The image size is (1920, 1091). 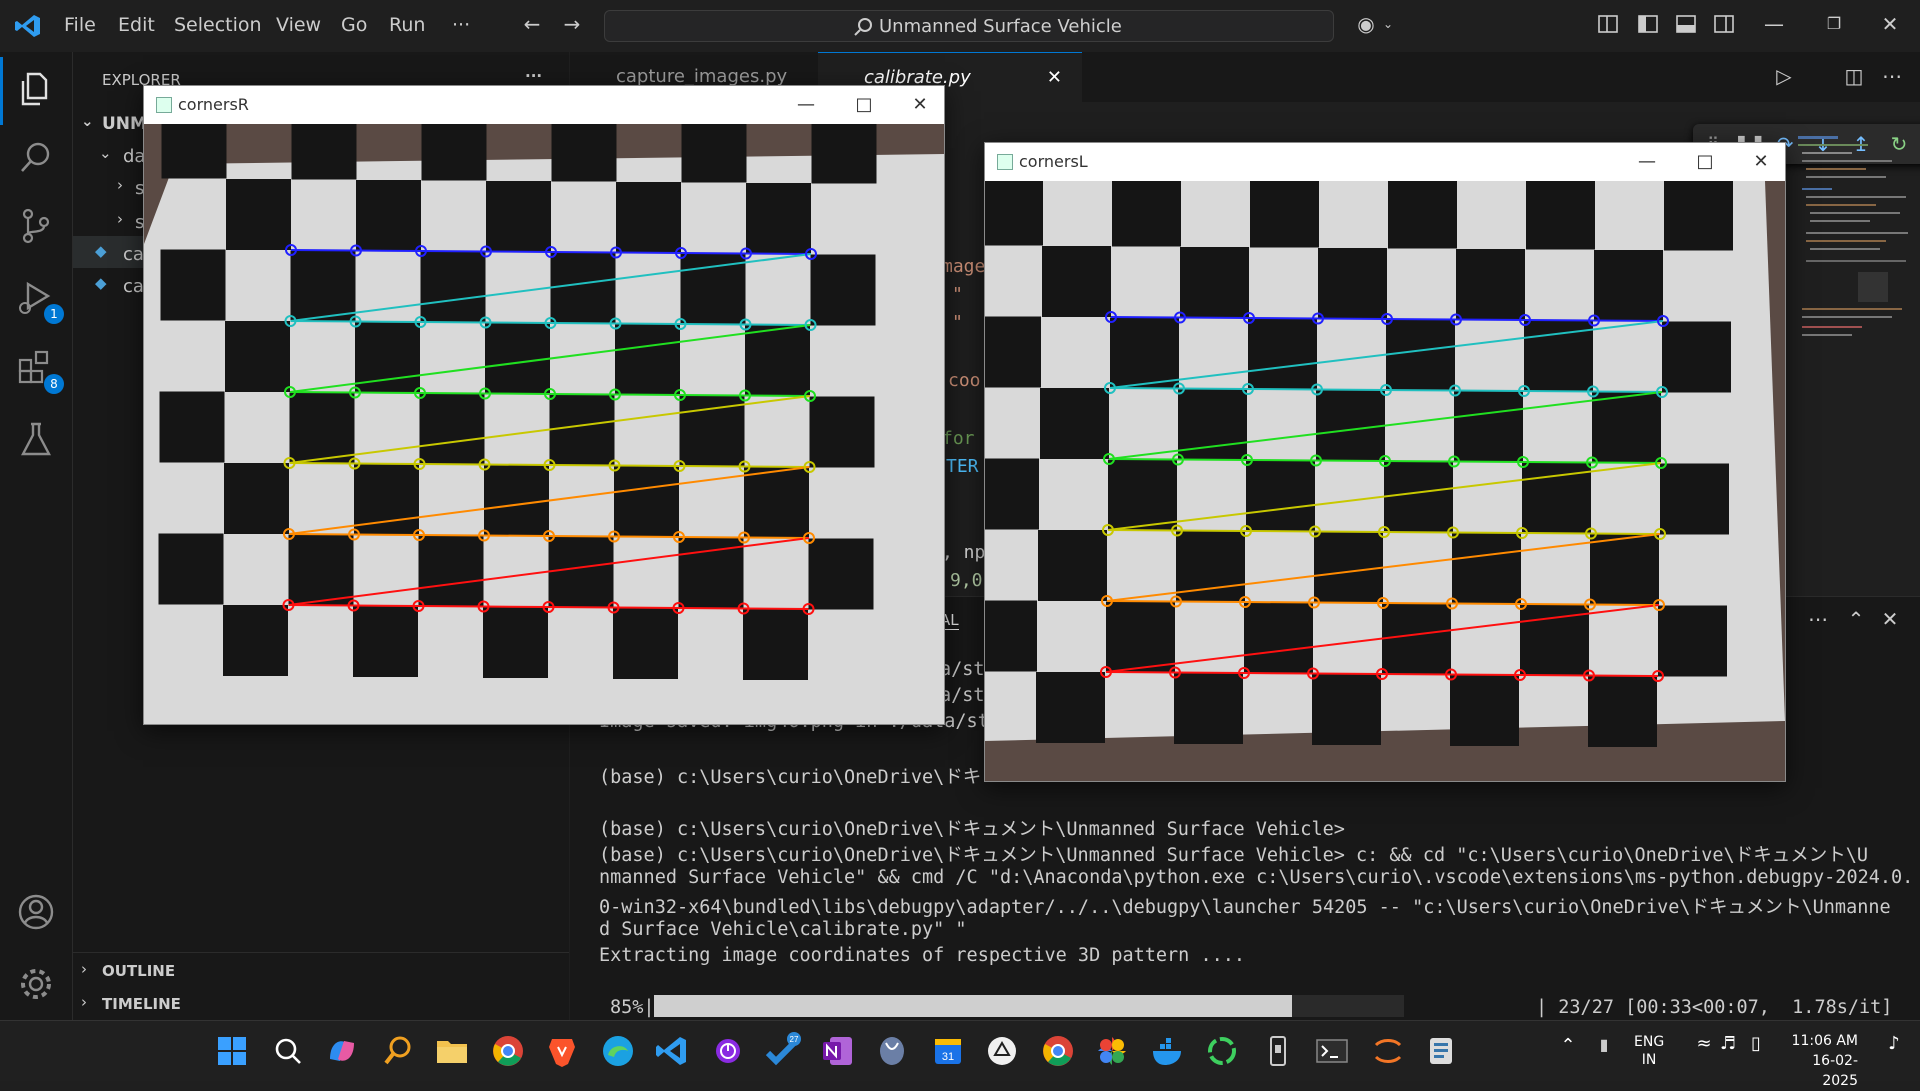 What do you see at coordinates (1784, 76) in the screenshot?
I see `run-file-icon: ▷` at bounding box center [1784, 76].